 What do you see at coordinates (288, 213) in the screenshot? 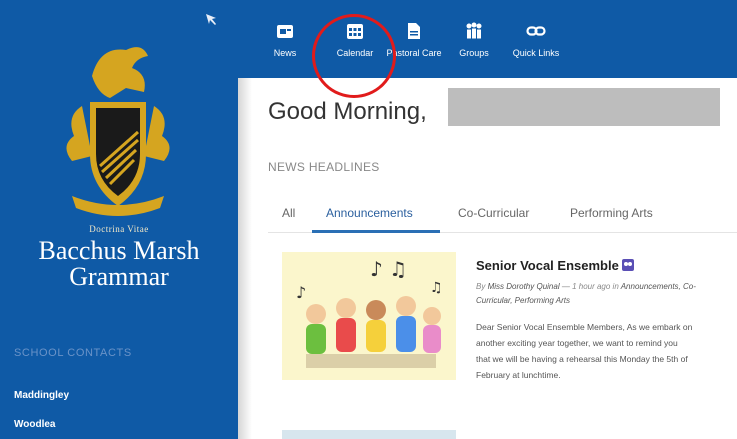
I see `tab-all: All` at bounding box center [288, 213].